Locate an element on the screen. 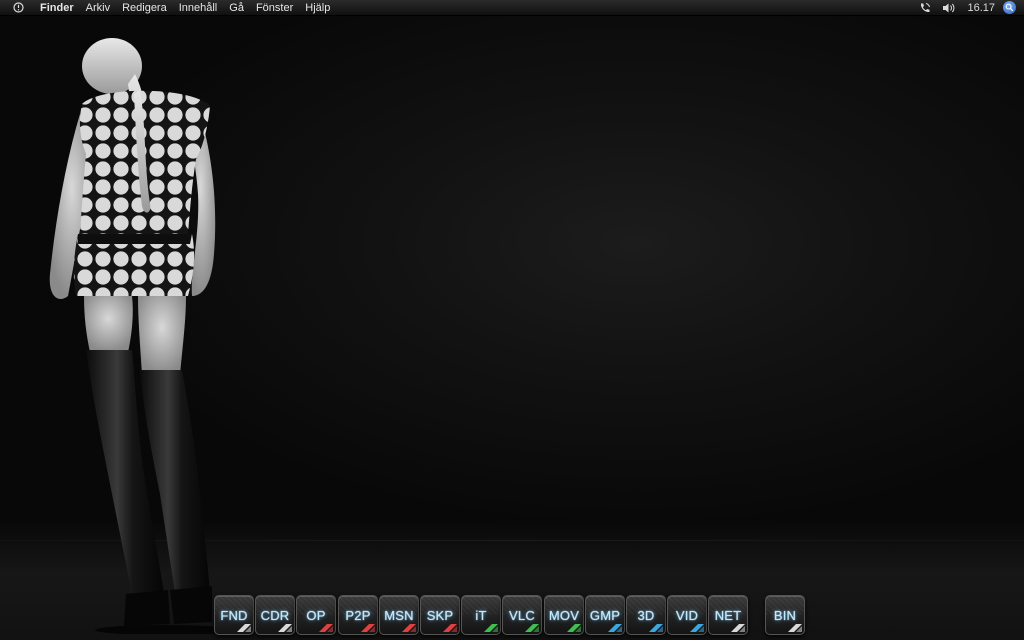 Image resolution: width=1024 pixels, height=640 pixels. menu-fonster: Fönster is located at coordinates (274, 8).